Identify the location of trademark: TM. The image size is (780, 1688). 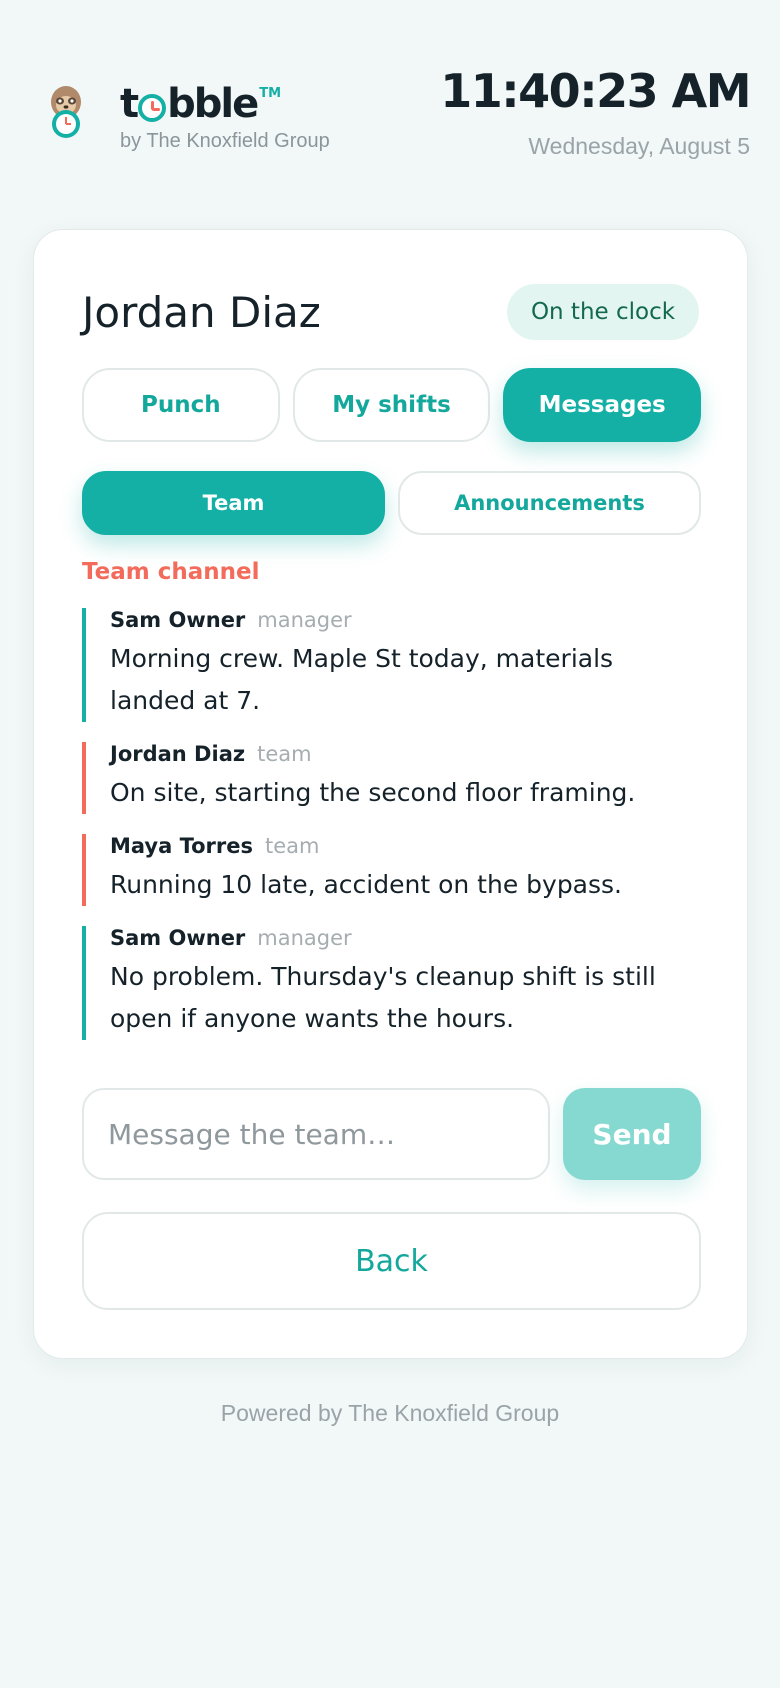
(270, 93).